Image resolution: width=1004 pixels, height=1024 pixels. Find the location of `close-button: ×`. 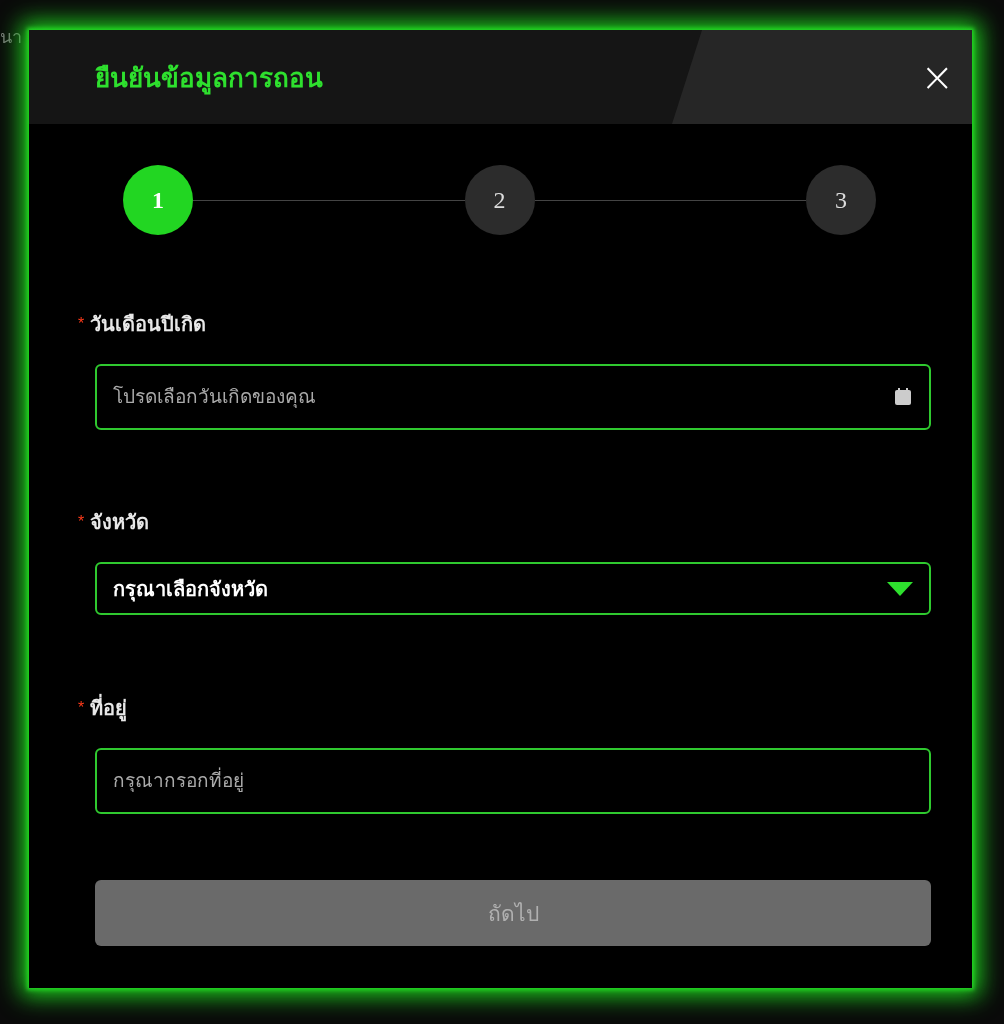

close-button: × is located at coordinates (937, 77).